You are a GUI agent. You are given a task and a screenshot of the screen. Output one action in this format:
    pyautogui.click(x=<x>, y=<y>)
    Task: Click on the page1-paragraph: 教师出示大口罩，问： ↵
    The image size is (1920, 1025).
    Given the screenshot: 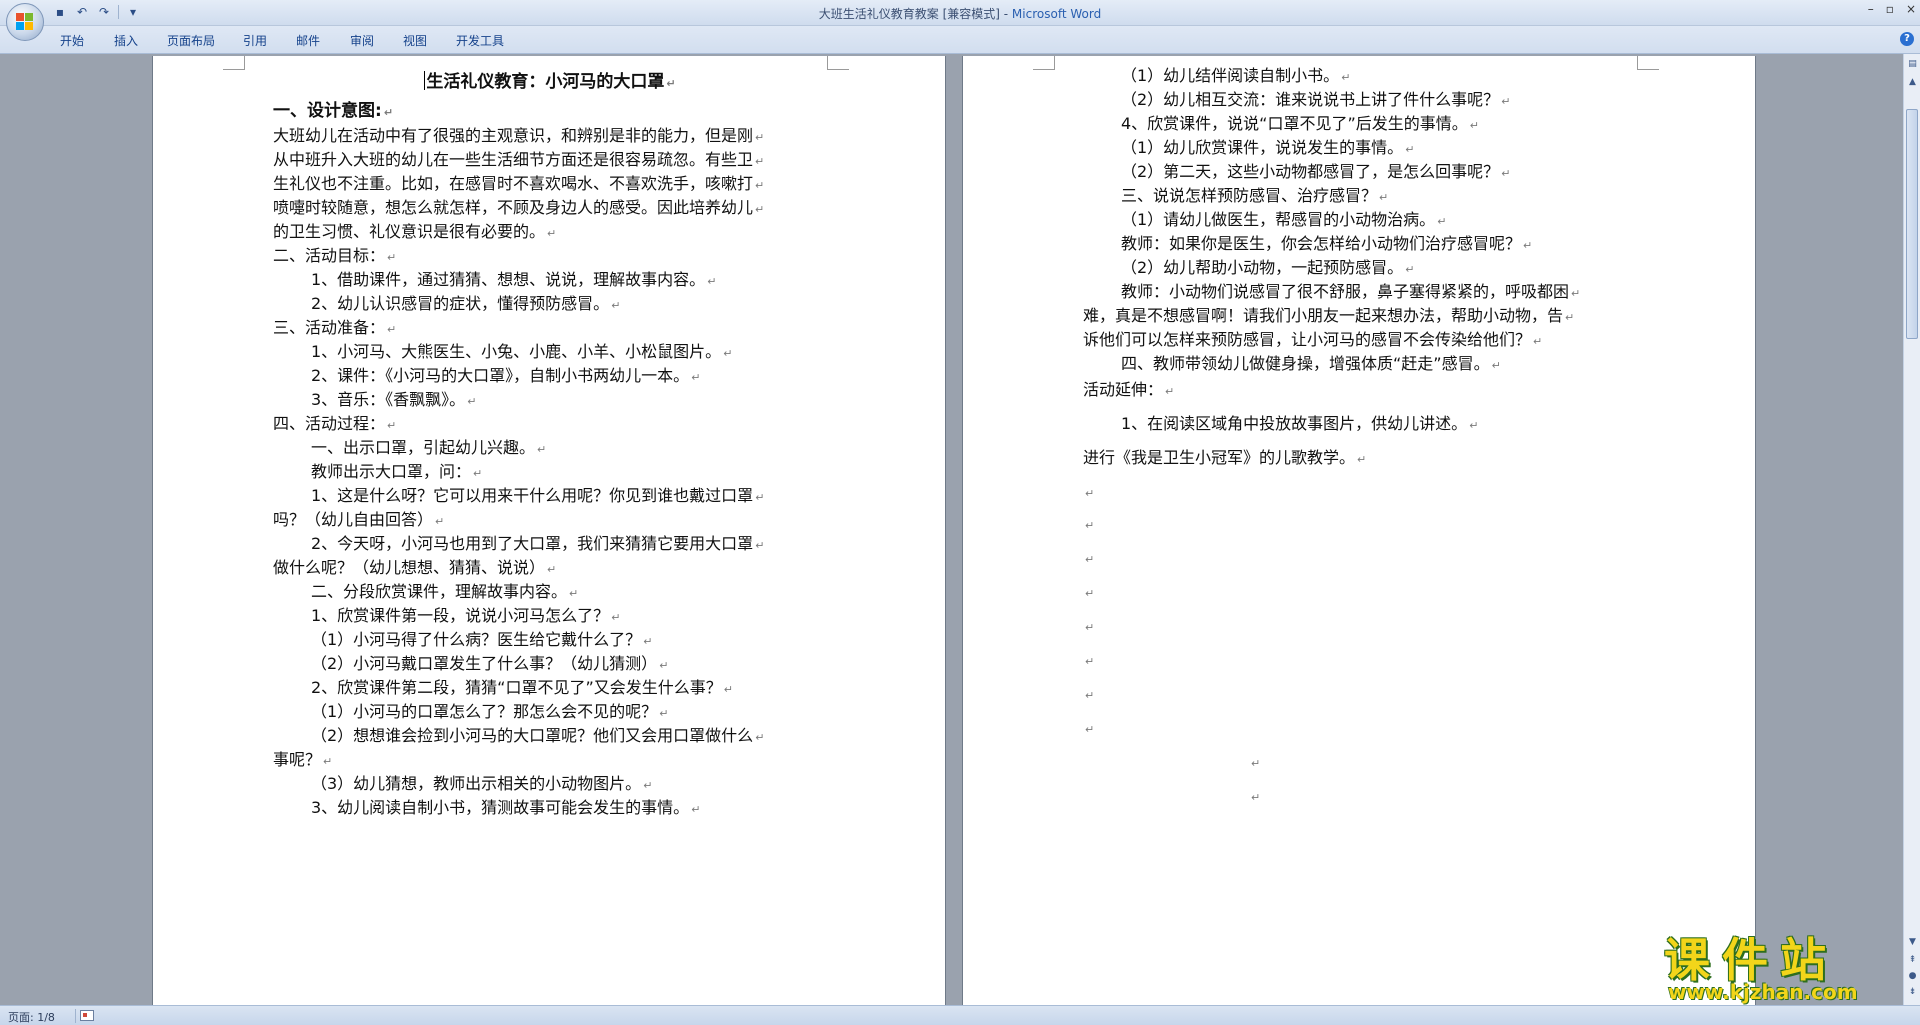 What is the action you would take?
    pyautogui.click(x=396, y=473)
    